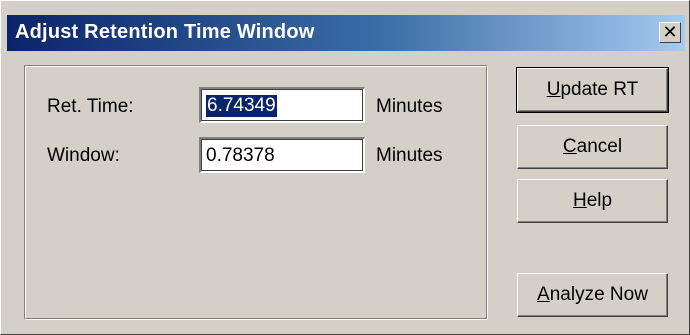  Describe the element at coordinates (592, 147) in the screenshot. I see `cancel-button: Cancel` at that location.